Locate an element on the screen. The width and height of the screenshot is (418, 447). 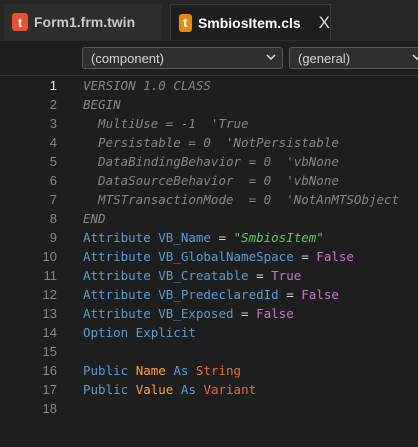
tab-label: Form1.frm.twin is located at coordinates (85, 22).